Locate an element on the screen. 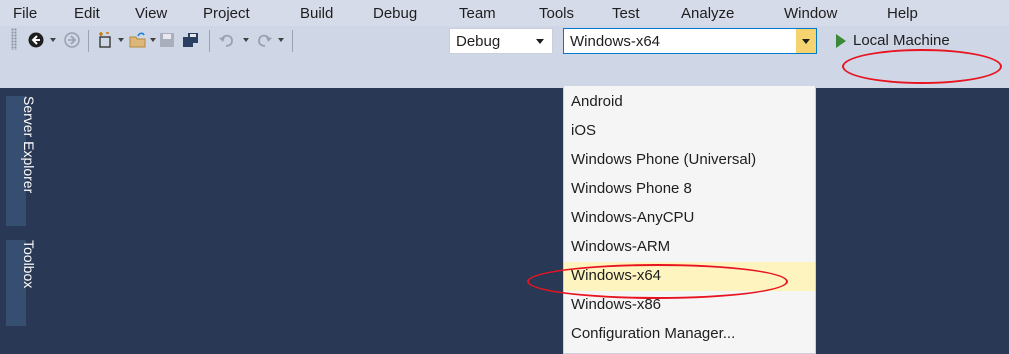 This screenshot has width=1009, height=354. undo-icon is located at coordinates (227, 40).